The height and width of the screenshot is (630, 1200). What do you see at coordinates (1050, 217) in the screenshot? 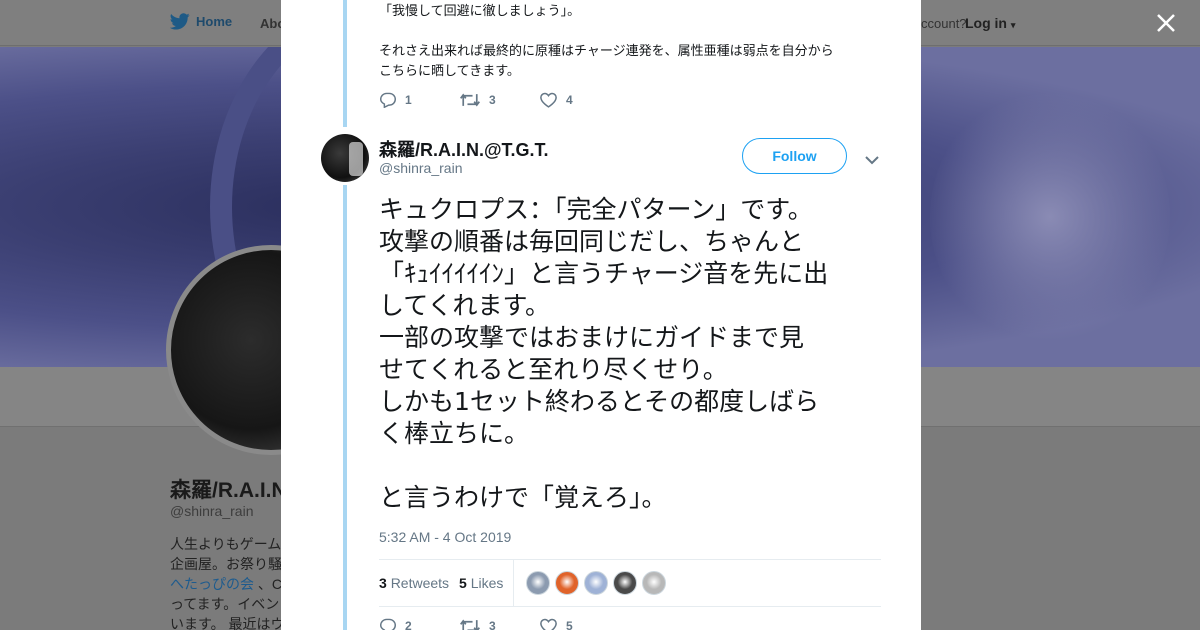
I see `banner-art-glow` at bounding box center [1050, 217].